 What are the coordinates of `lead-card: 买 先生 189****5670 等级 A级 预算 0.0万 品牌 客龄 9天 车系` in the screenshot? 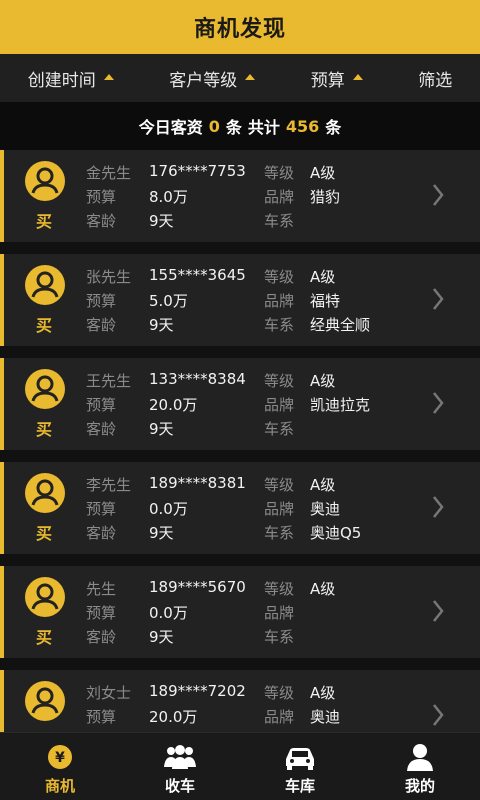 It's located at (240, 612).